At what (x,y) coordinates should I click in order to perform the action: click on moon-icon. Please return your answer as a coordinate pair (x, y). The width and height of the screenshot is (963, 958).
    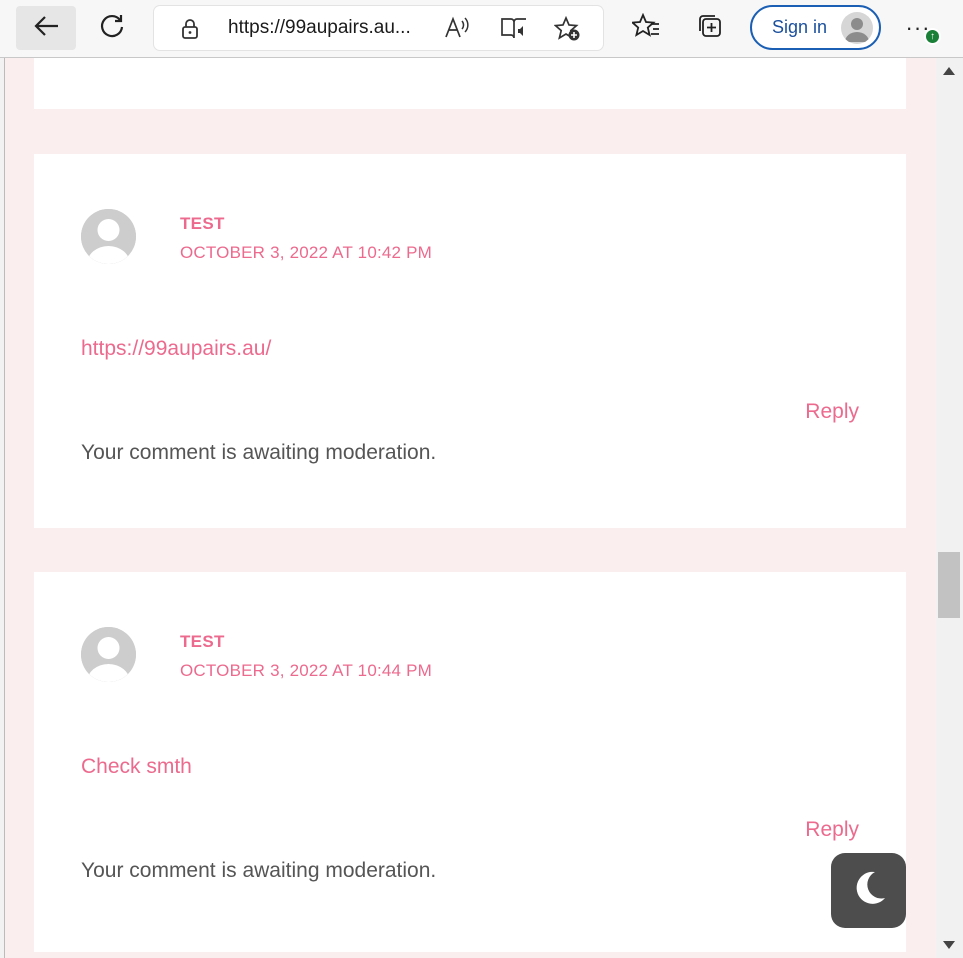
    Looking at the image, I should click on (869, 890).